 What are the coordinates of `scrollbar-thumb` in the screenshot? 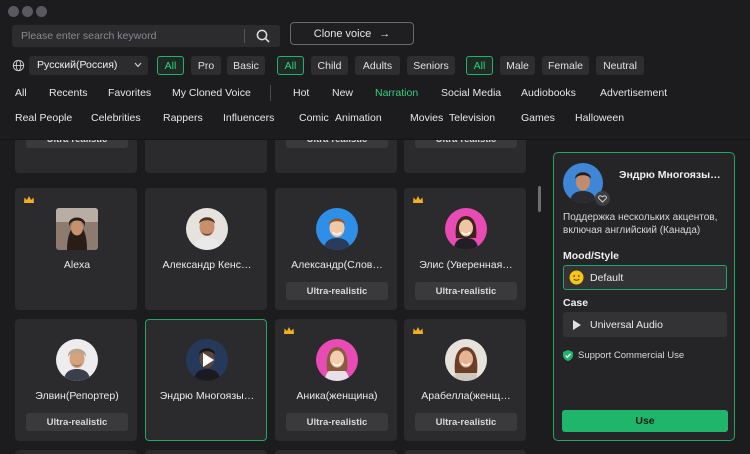 It's located at (539, 199).